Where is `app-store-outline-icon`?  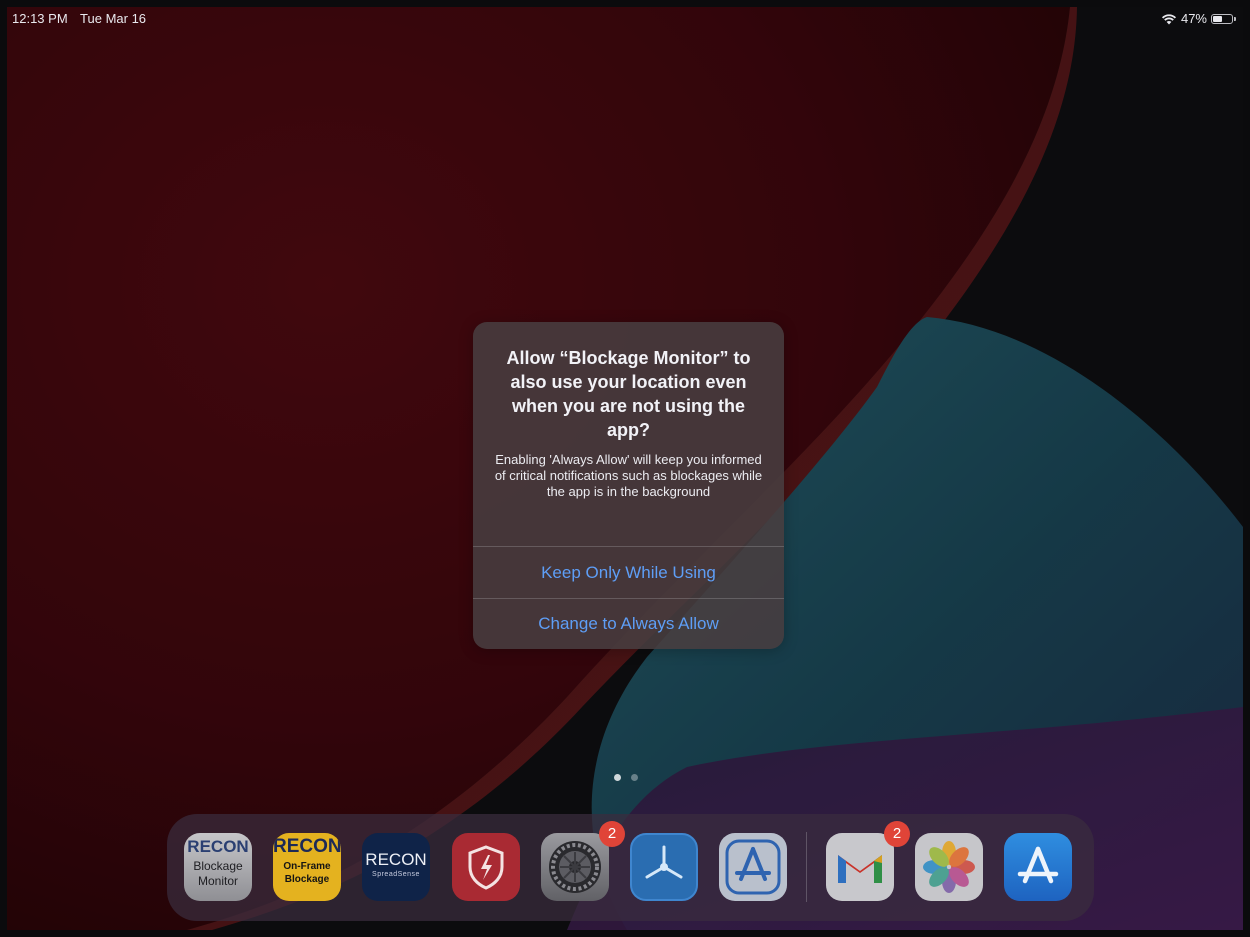
app-store-outline-icon is located at coordinates (753, 867).